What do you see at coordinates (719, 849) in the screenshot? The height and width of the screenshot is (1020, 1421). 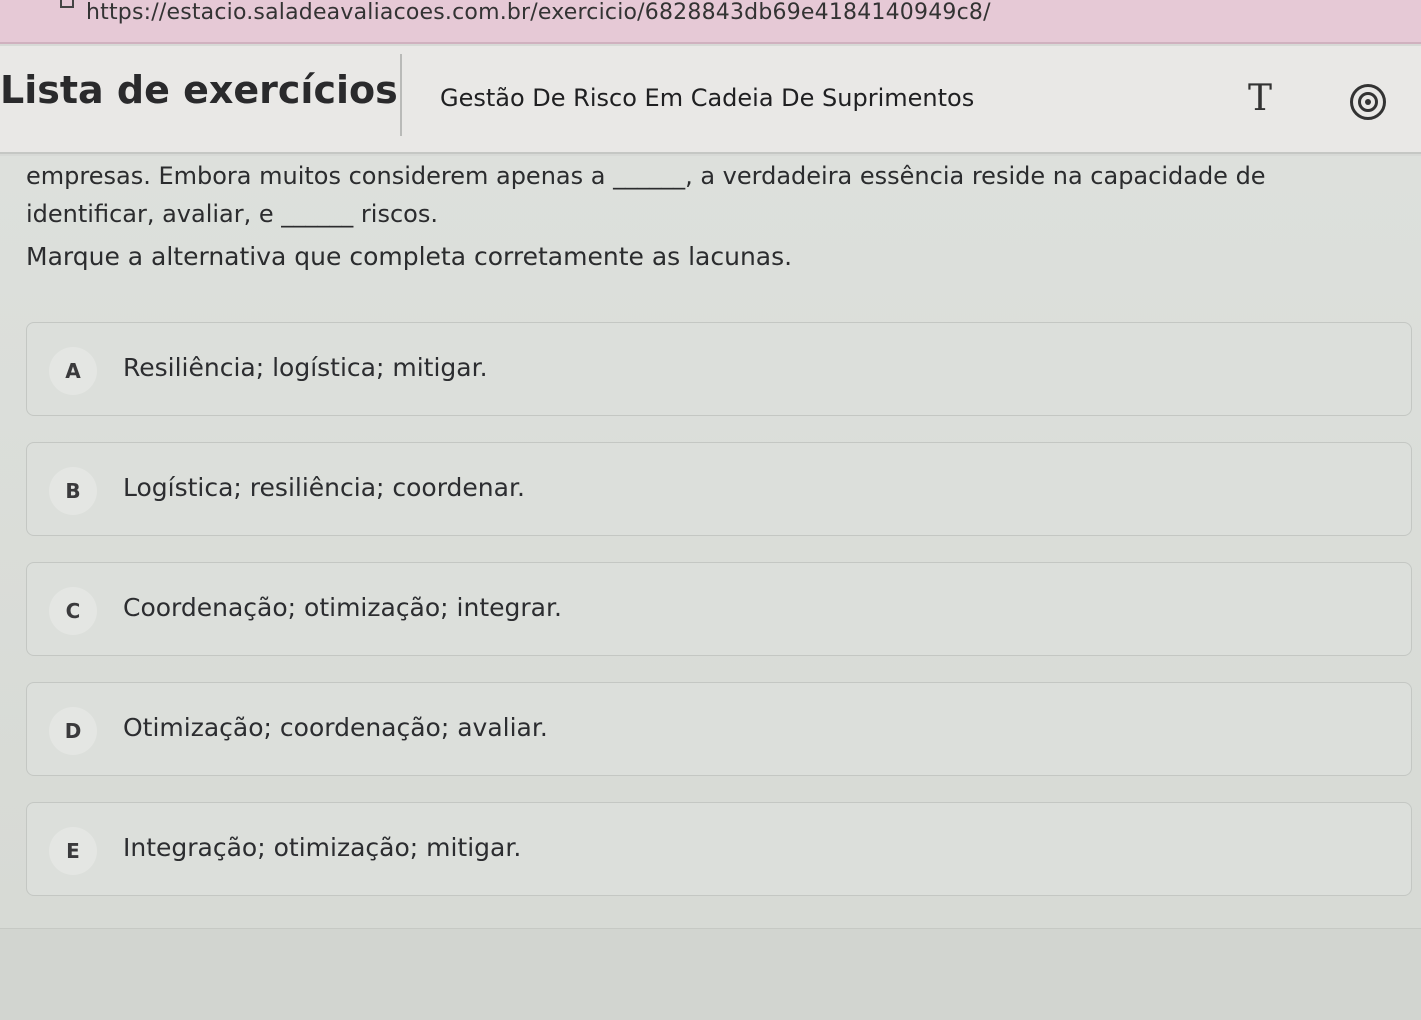 I see `option-e: E Integração; otimização; mitigar.` at bounding box center [719, 849].